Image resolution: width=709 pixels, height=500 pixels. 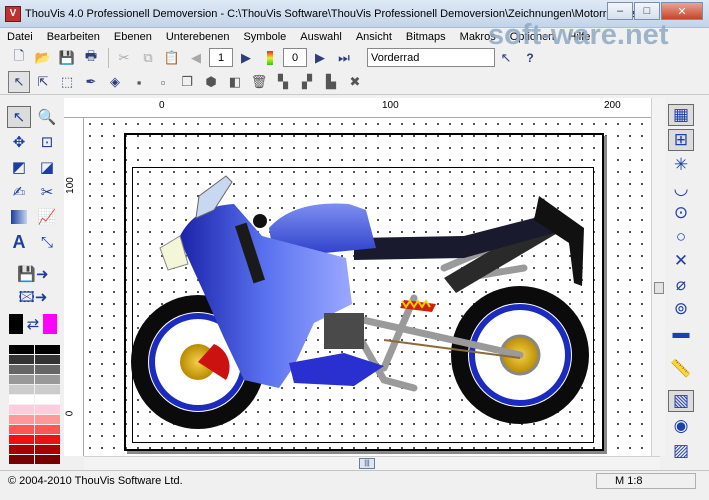 I want to click on previous-page-icon: ◀, so click(x=196, y=58).